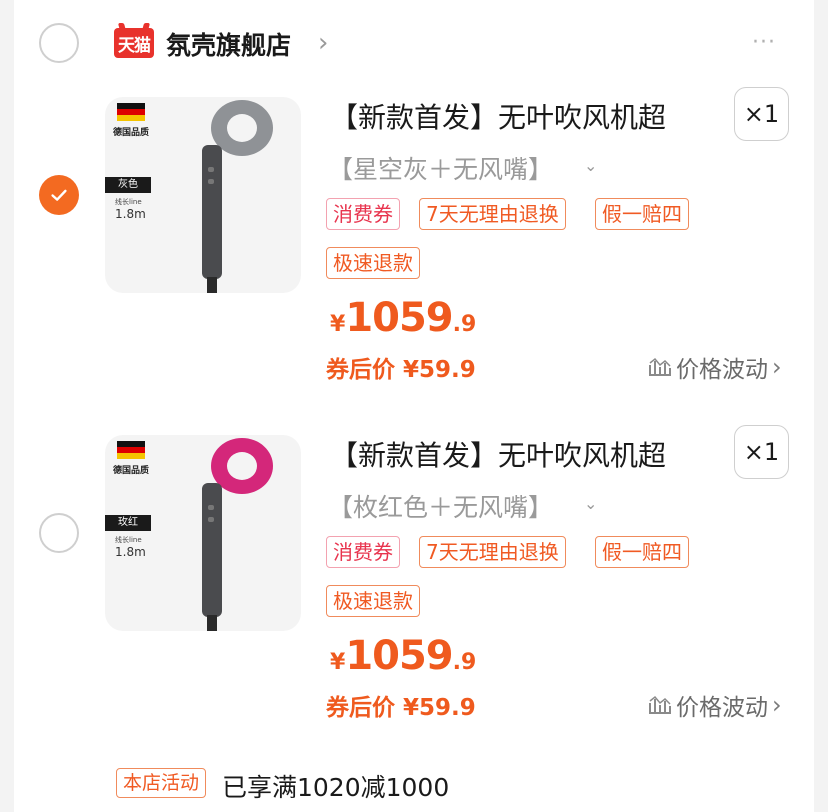 This screenshot has height=812, width=828. What do you see at coordinates (335, 786) in the screenshot?
I see `promo-text: 已享满1020减1000` at bounding box center [335, 786].